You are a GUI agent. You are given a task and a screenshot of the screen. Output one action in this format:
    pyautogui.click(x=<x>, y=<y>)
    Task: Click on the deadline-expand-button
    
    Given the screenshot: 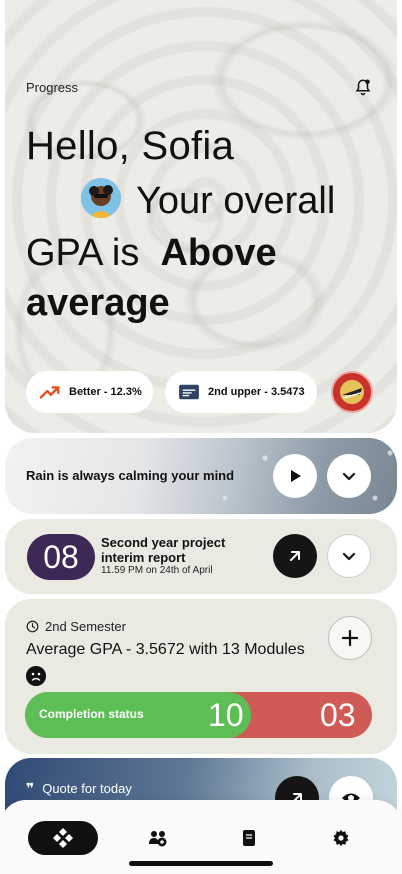 What is the action you would take?
    pyautogui.click(x=349, y=556)
    